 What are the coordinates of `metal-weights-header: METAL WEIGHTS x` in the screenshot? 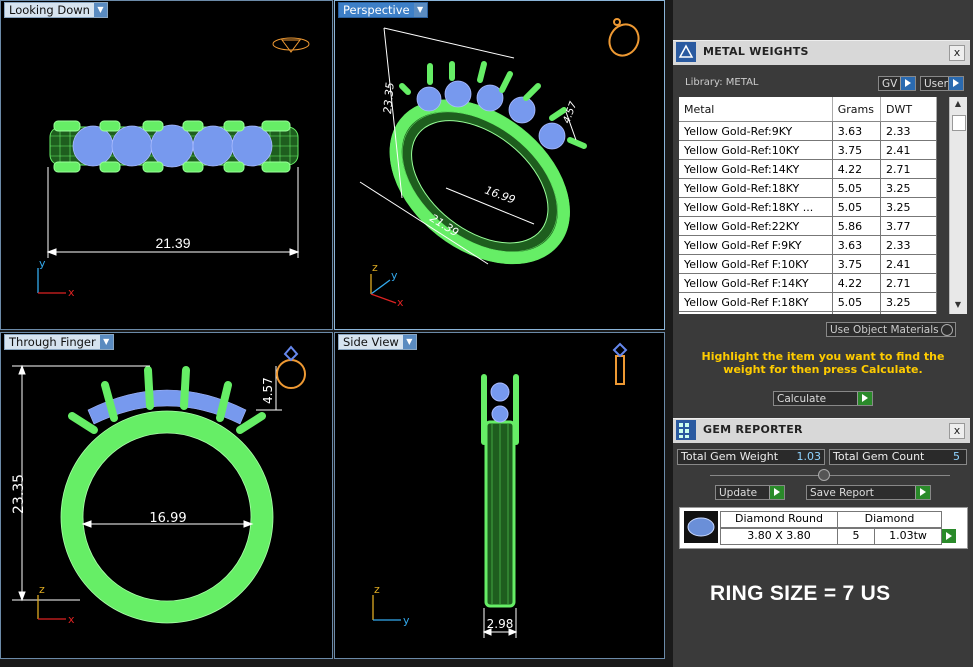 It's located at (821, 52).